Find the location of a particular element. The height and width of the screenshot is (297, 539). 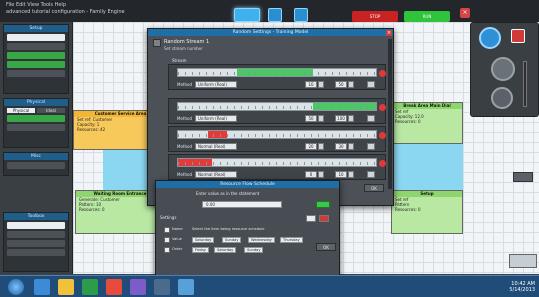

camera-icon is located at coordinates (518, 36).